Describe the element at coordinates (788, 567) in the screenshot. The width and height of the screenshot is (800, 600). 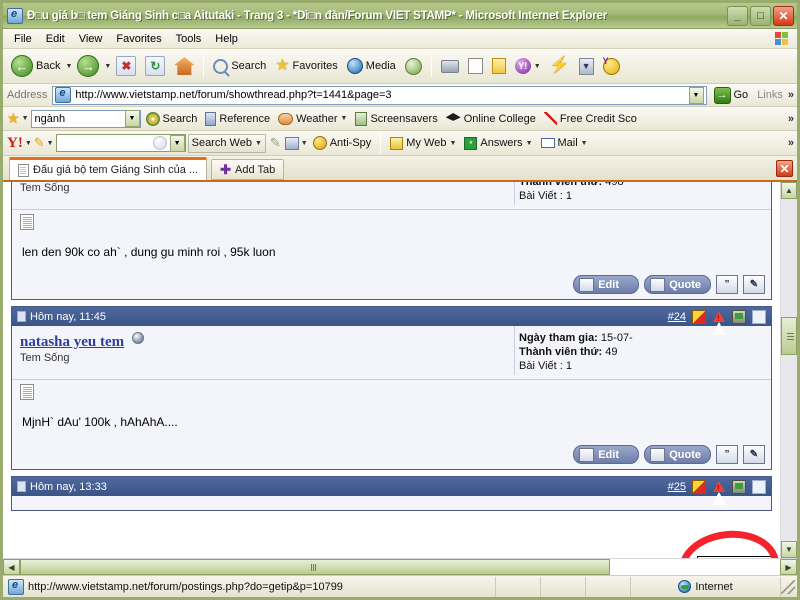
I see `scroll-right-button: ▶` at that location.